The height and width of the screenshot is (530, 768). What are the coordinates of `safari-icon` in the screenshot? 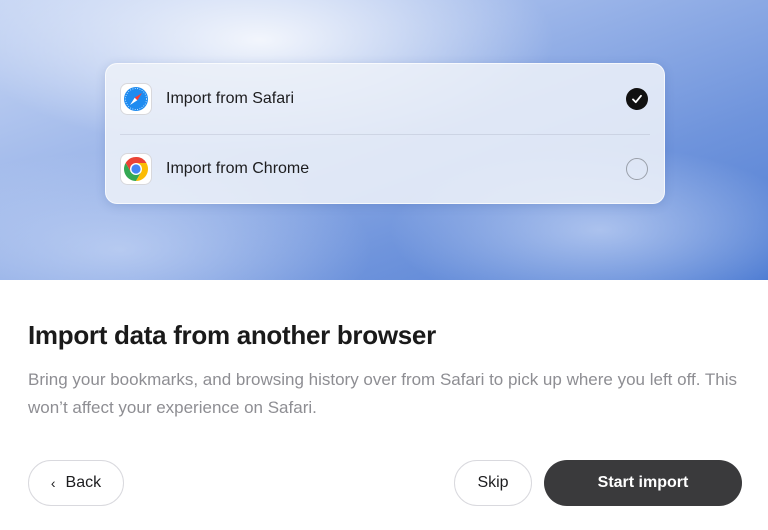 It's located at (136, 99).